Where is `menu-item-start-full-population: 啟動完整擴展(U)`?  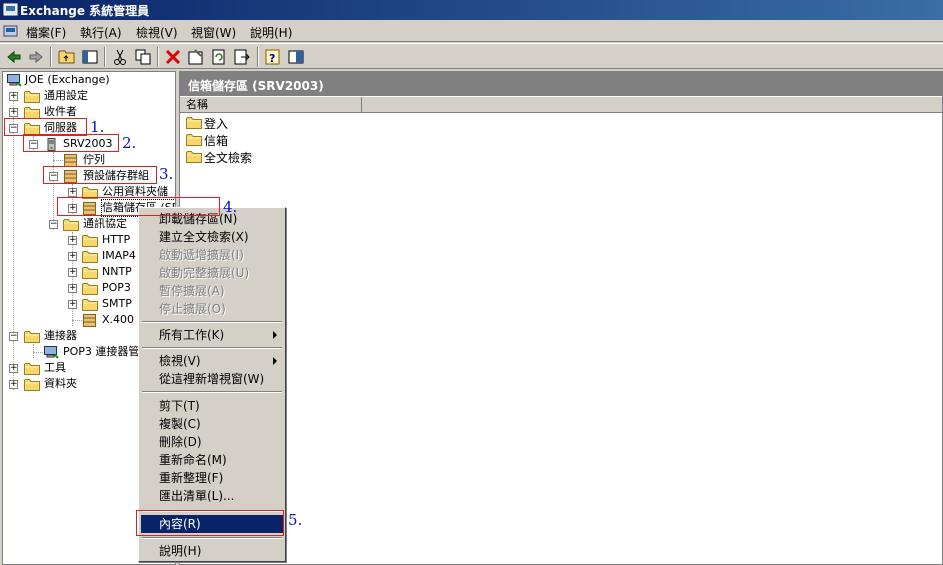
menu-item-start-full-population: 啟動完整擴展(U) is located at coordinates (204, 273).